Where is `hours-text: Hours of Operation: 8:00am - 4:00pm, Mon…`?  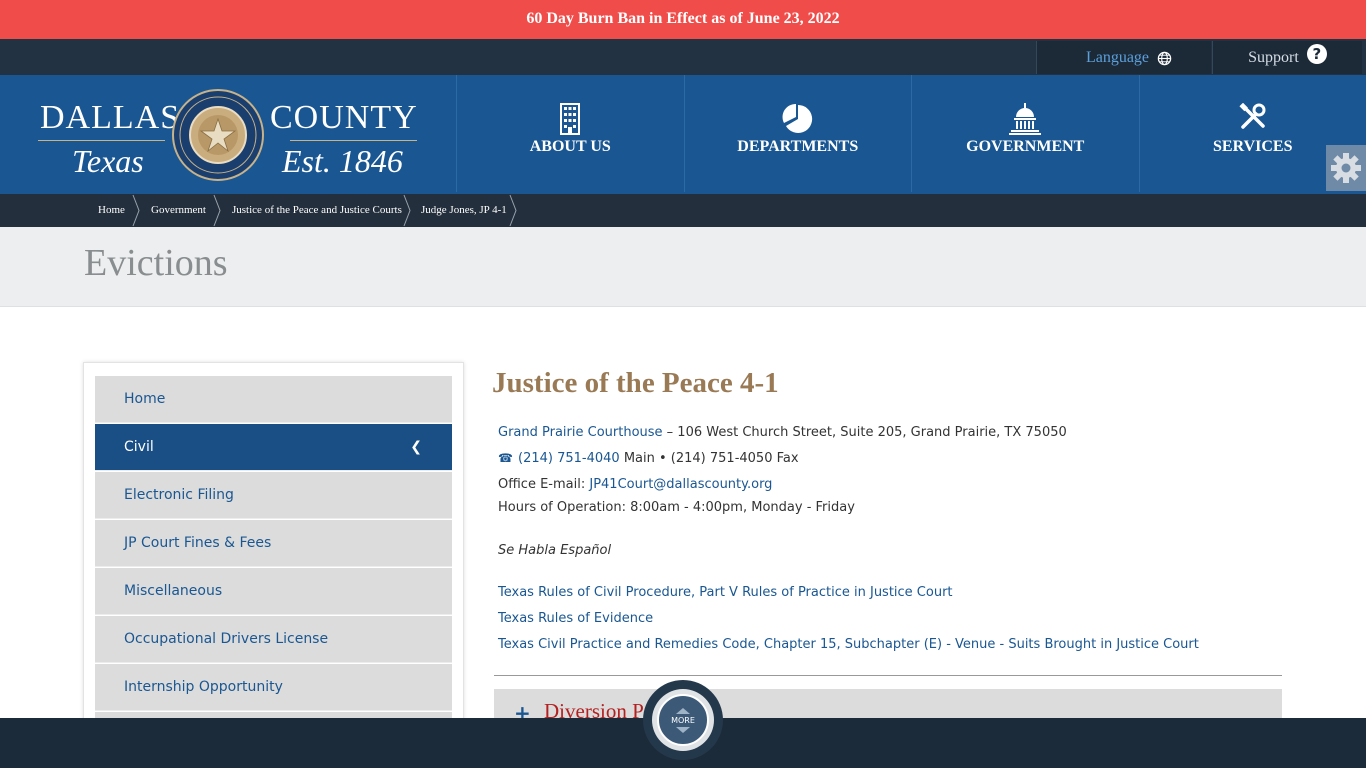 hours-text: Hours of Operation: 8:00am - 4:00pm, Mon… is located at coordinates (676, 507).